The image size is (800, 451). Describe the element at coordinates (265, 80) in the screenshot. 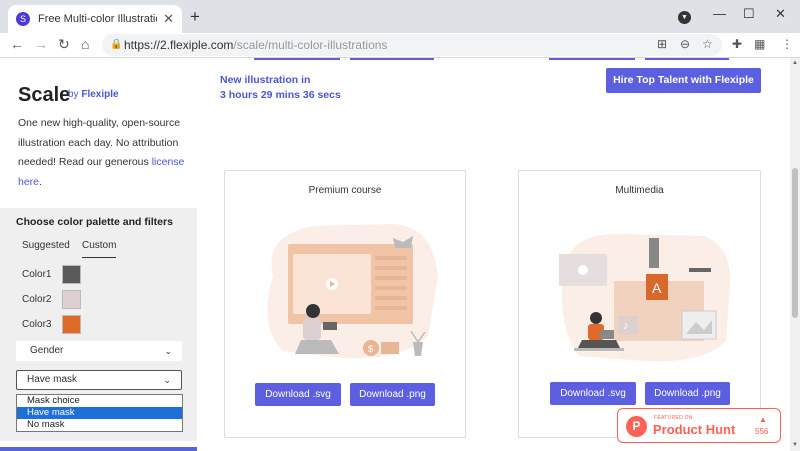

I see `countdown-label: New illustration in` at that location.